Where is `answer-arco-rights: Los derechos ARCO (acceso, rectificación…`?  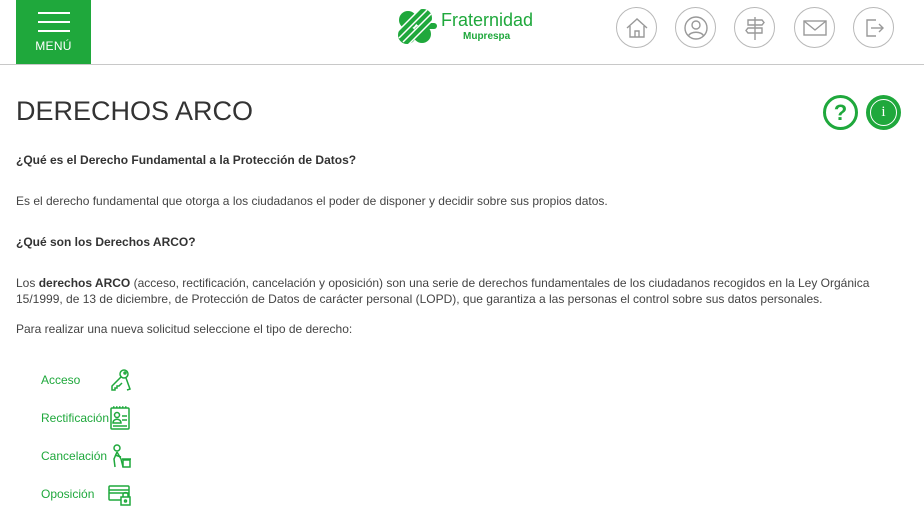 answer-arco-rights: Los derechos ARCO (acceso, rectificación… is located at coordinates (456, 291).